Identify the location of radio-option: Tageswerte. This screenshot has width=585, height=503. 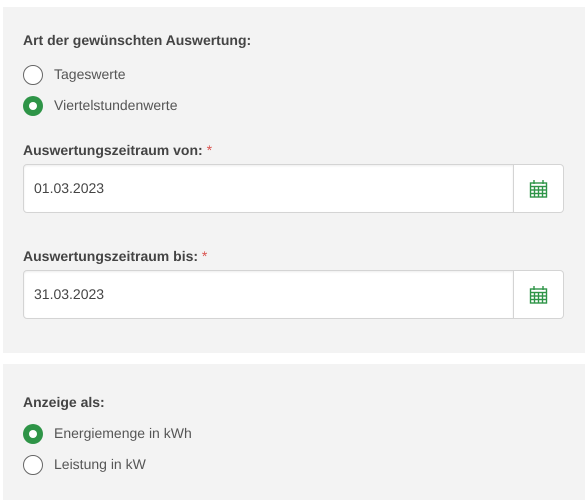
(293, 74).